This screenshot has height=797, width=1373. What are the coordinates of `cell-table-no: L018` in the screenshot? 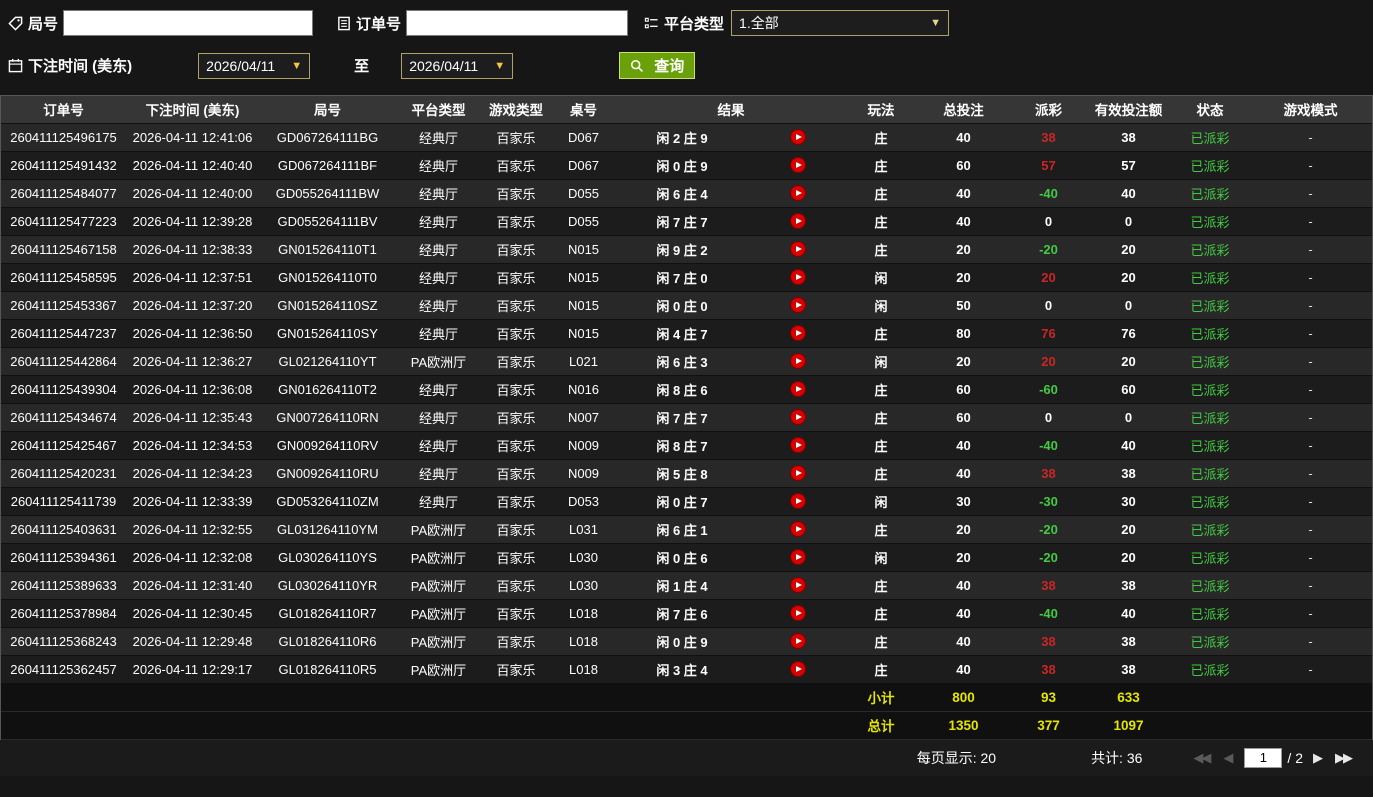 It's located at (583, 613).